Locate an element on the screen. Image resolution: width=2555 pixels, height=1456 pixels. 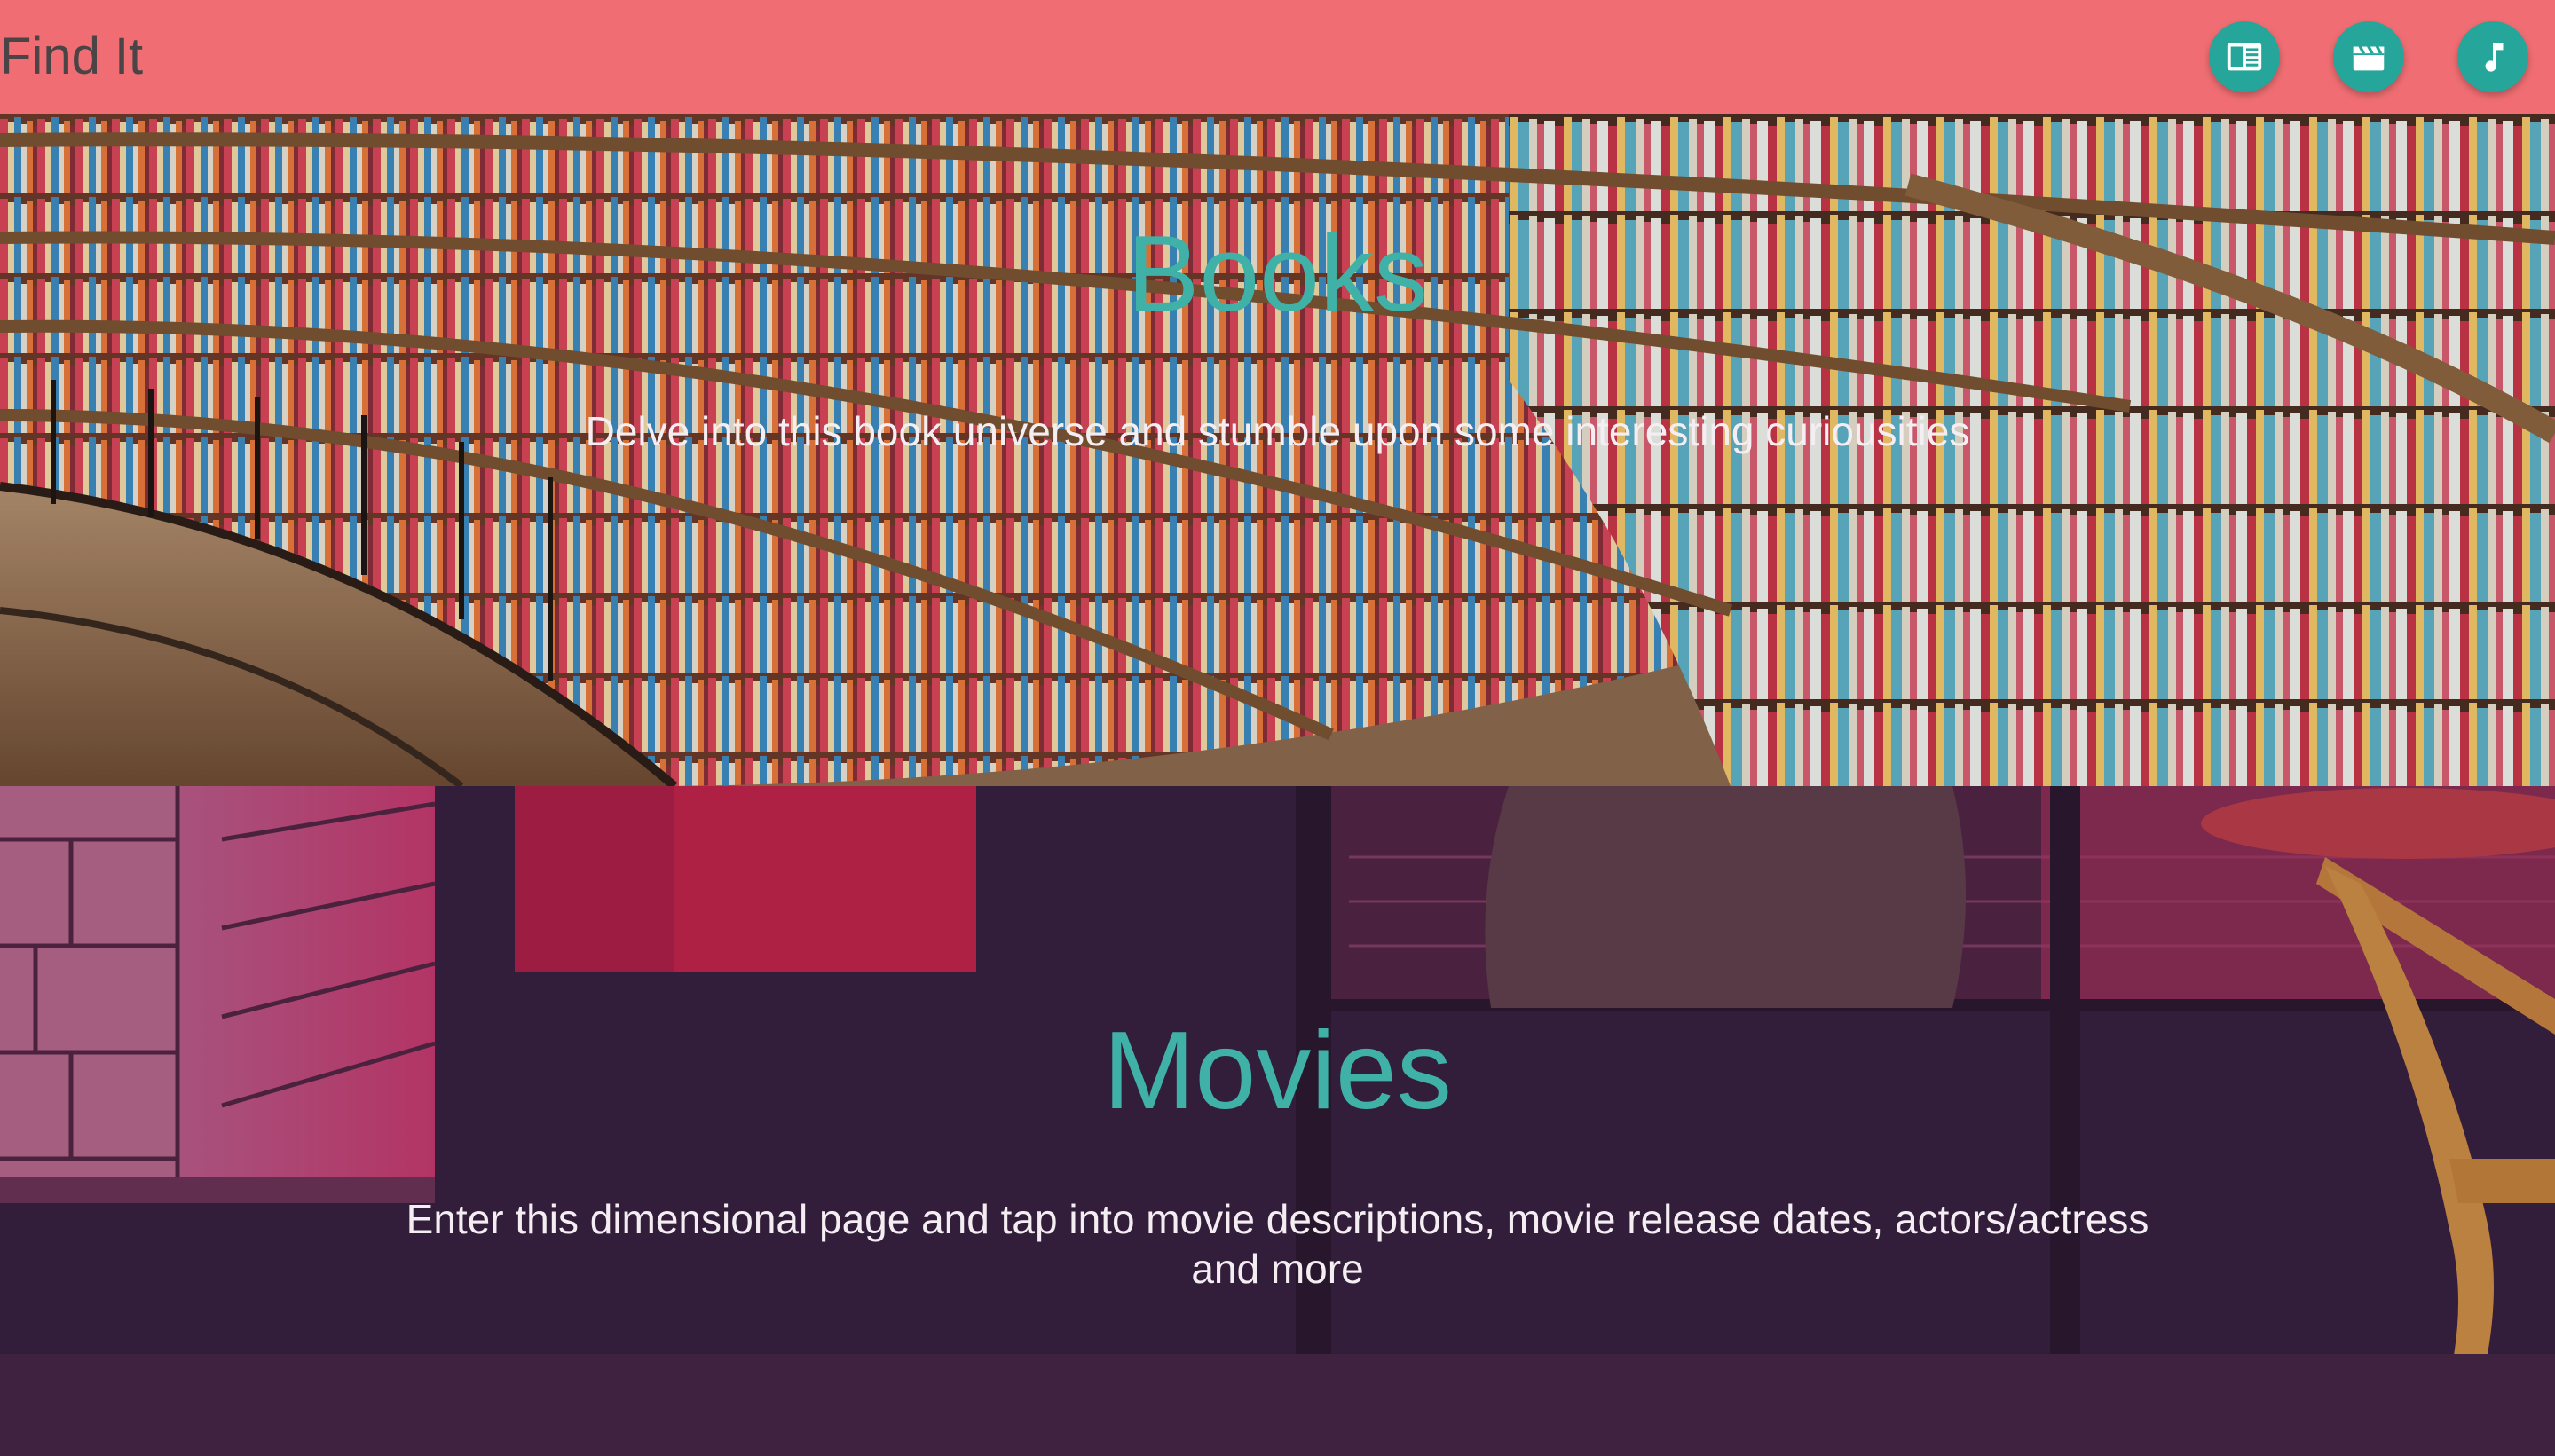
brand-logo-text: Find It is located at coordinates (71, 57).